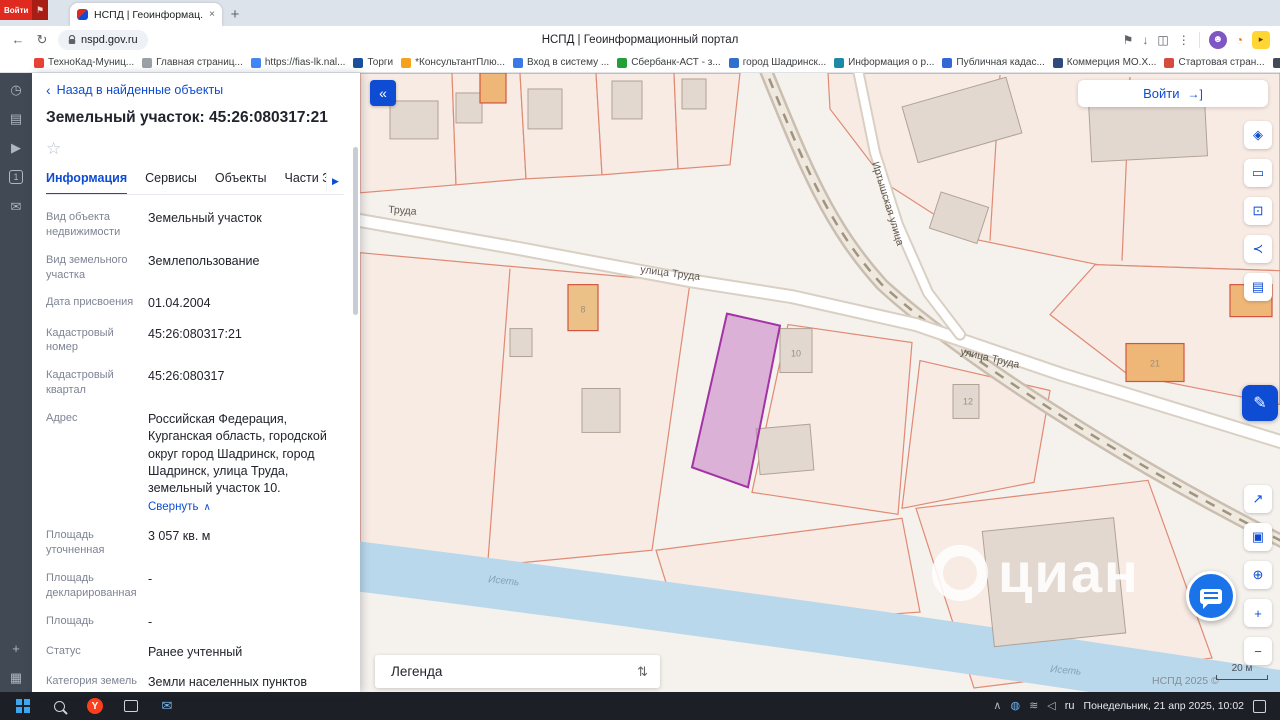 This screenshot has width=1280, height=720. I want to click on new-tab-button: +, so click(235, 14).